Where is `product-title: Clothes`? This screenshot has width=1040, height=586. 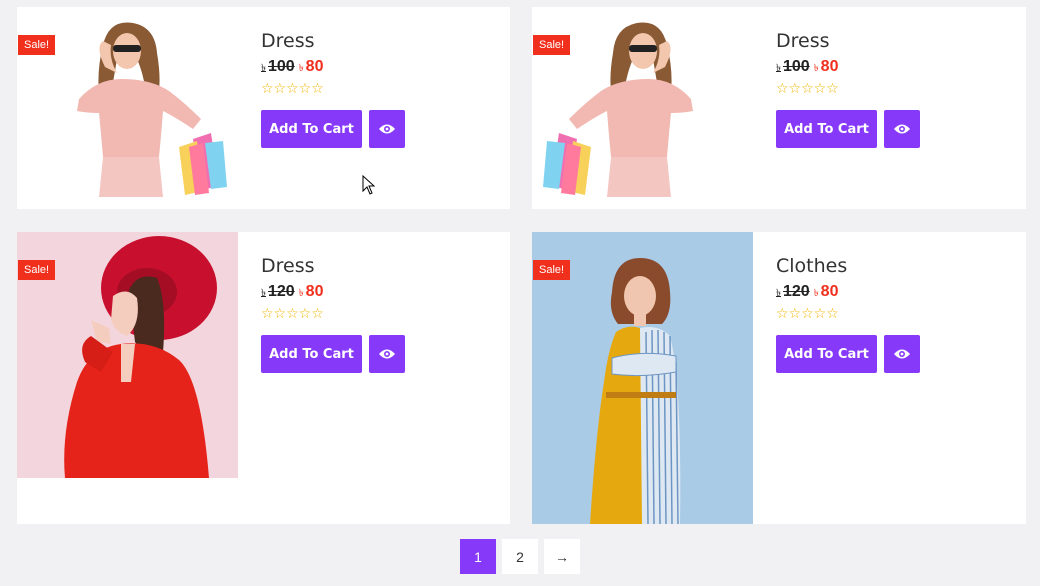
product-title: Clothes is located at coordinates (848, 267).